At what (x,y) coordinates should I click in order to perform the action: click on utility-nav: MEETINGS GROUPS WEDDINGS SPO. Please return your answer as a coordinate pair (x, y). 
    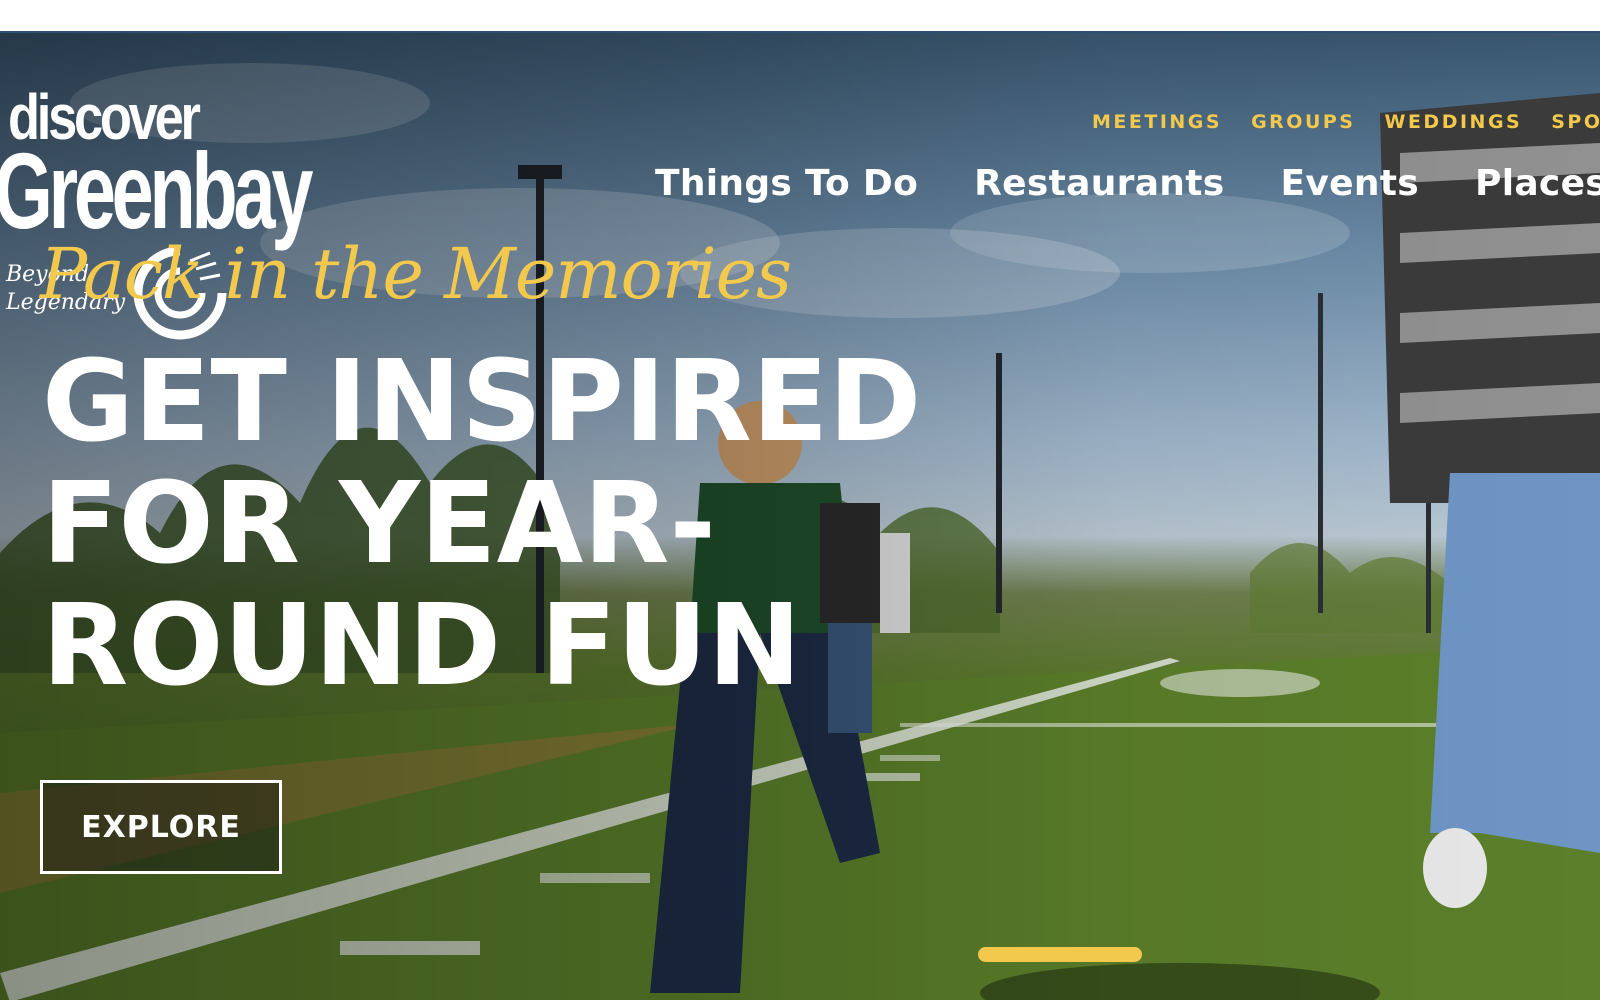
    Looking at the image, I should click on (1346, 122).